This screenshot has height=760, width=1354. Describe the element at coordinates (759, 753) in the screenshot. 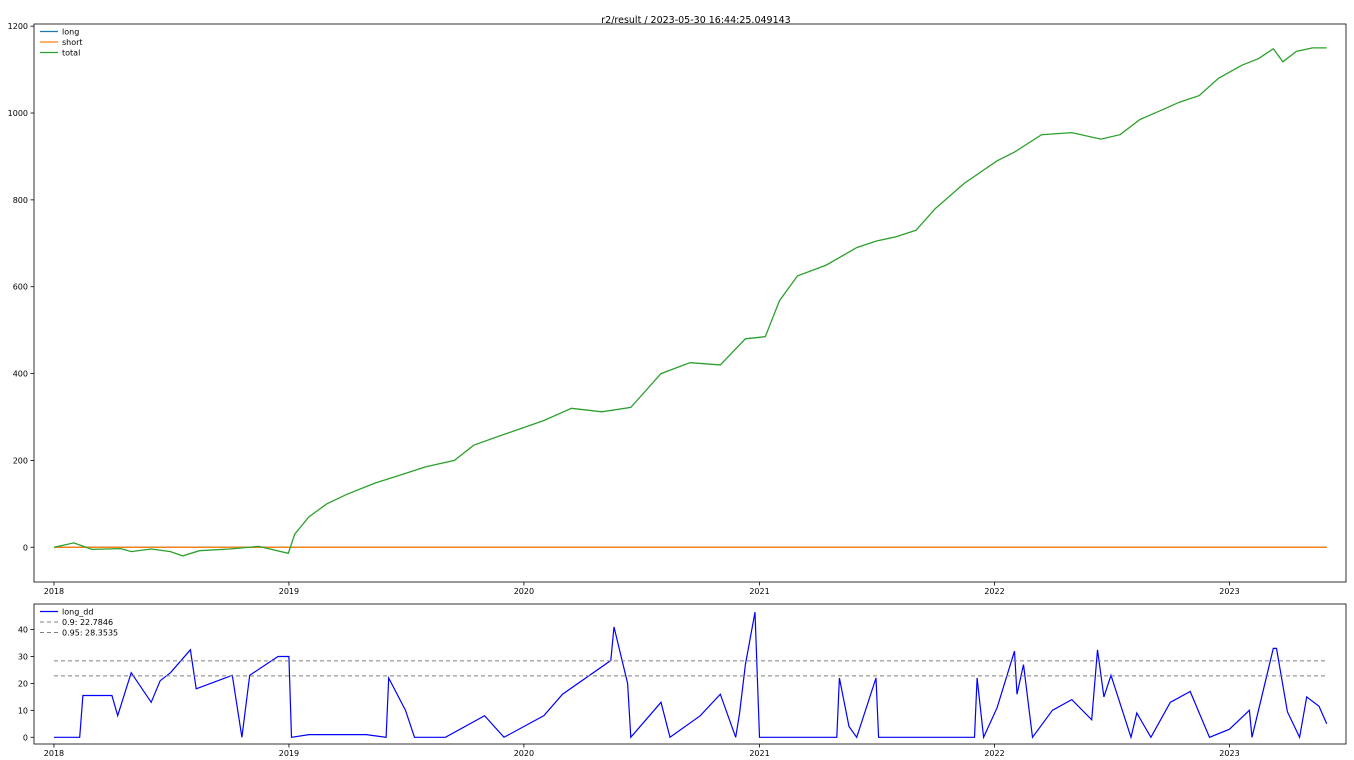

I see `chart1-x-tick-label: 2021` at that location.